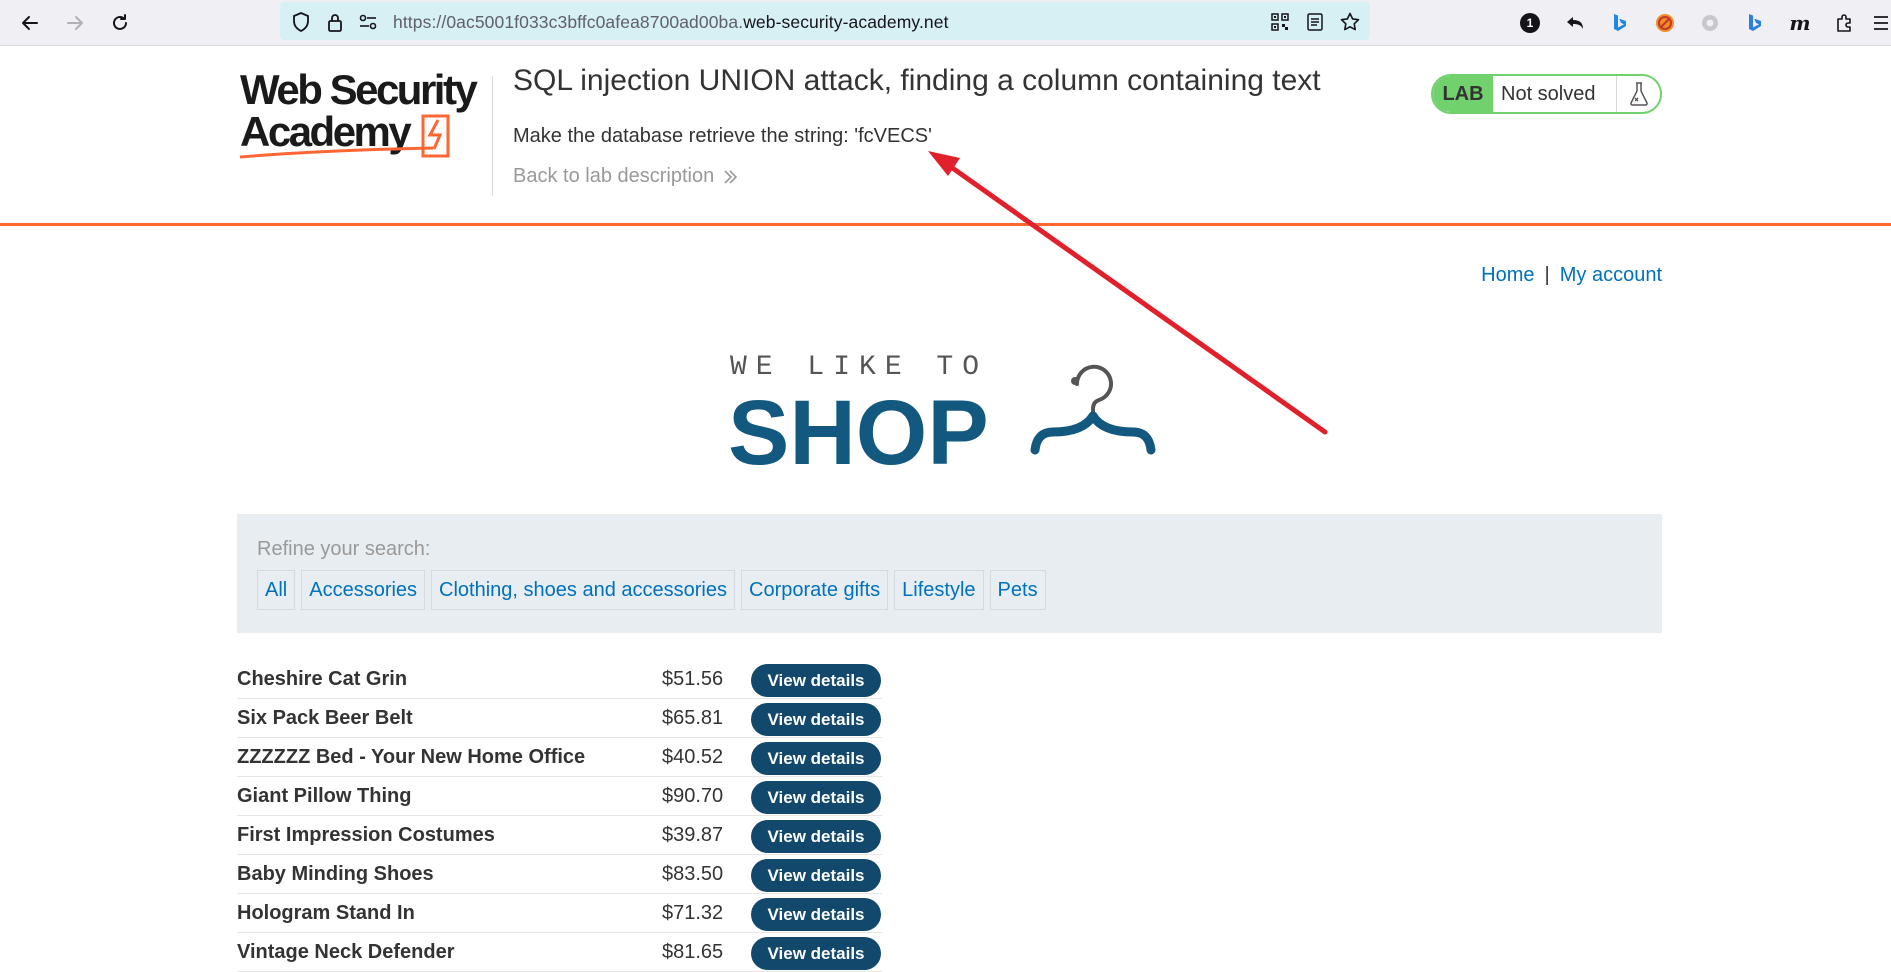 The image size is (1891, 972). What do you see at coordinates (325, 718) in the screenshot?
I see `product-name: Six Pack Beer Belt` at bounding box center [325, 718].